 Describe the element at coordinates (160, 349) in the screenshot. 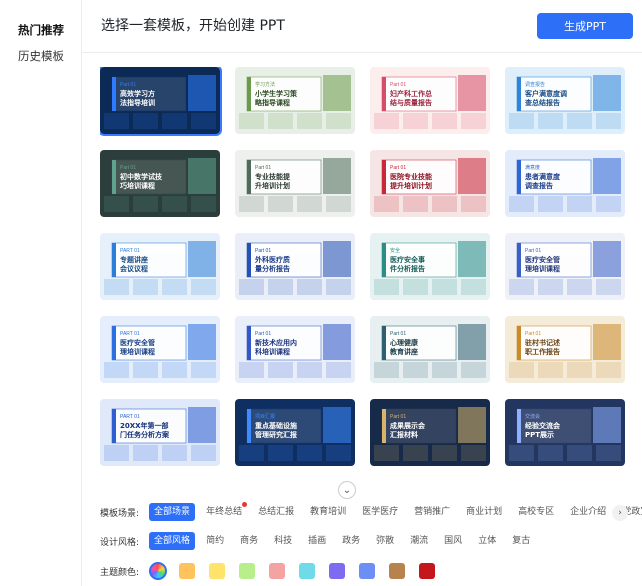

I see `template-card: PART 01 医疗安全管 理培训课程` at that location.